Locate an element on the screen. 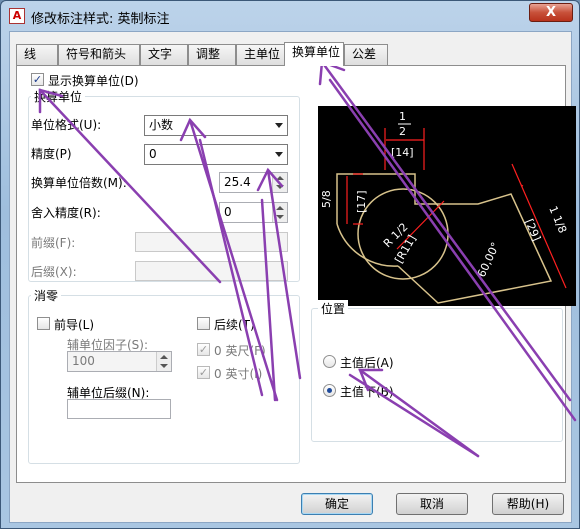  multiplier-spinner: 25.4 is located at coordinates (253, 182).